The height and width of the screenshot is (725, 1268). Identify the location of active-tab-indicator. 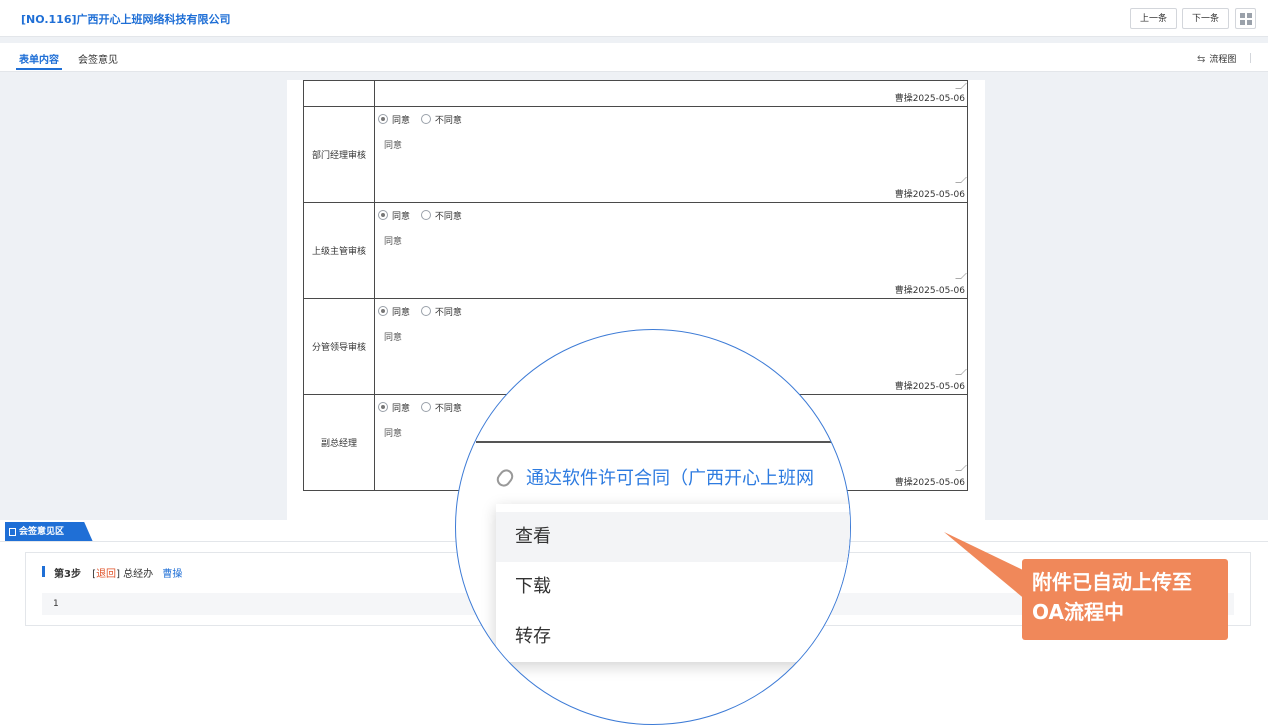
(39, 69).